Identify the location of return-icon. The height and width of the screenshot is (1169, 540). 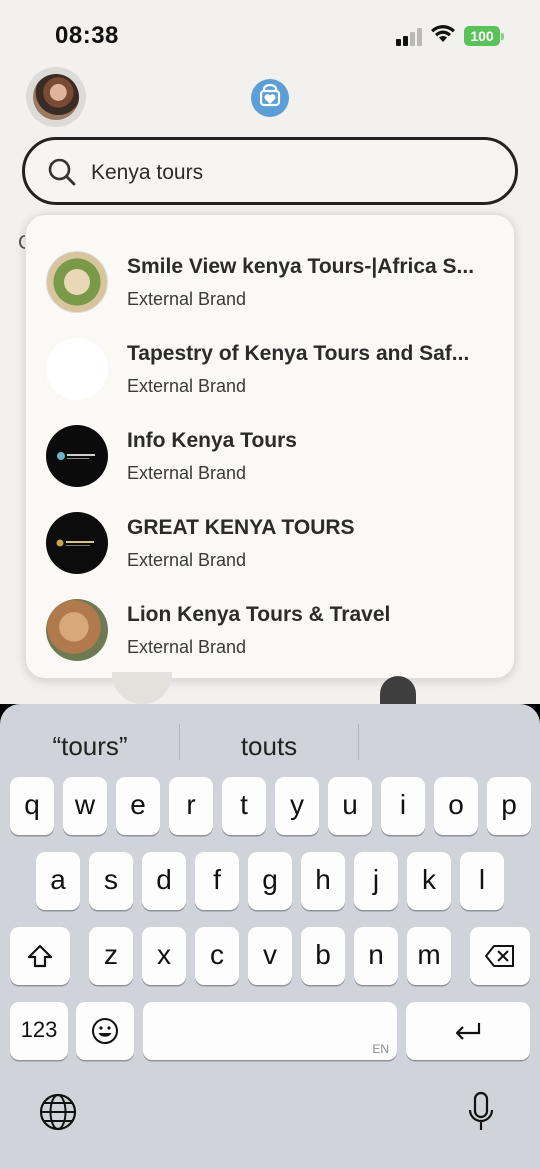
(468, 1031).